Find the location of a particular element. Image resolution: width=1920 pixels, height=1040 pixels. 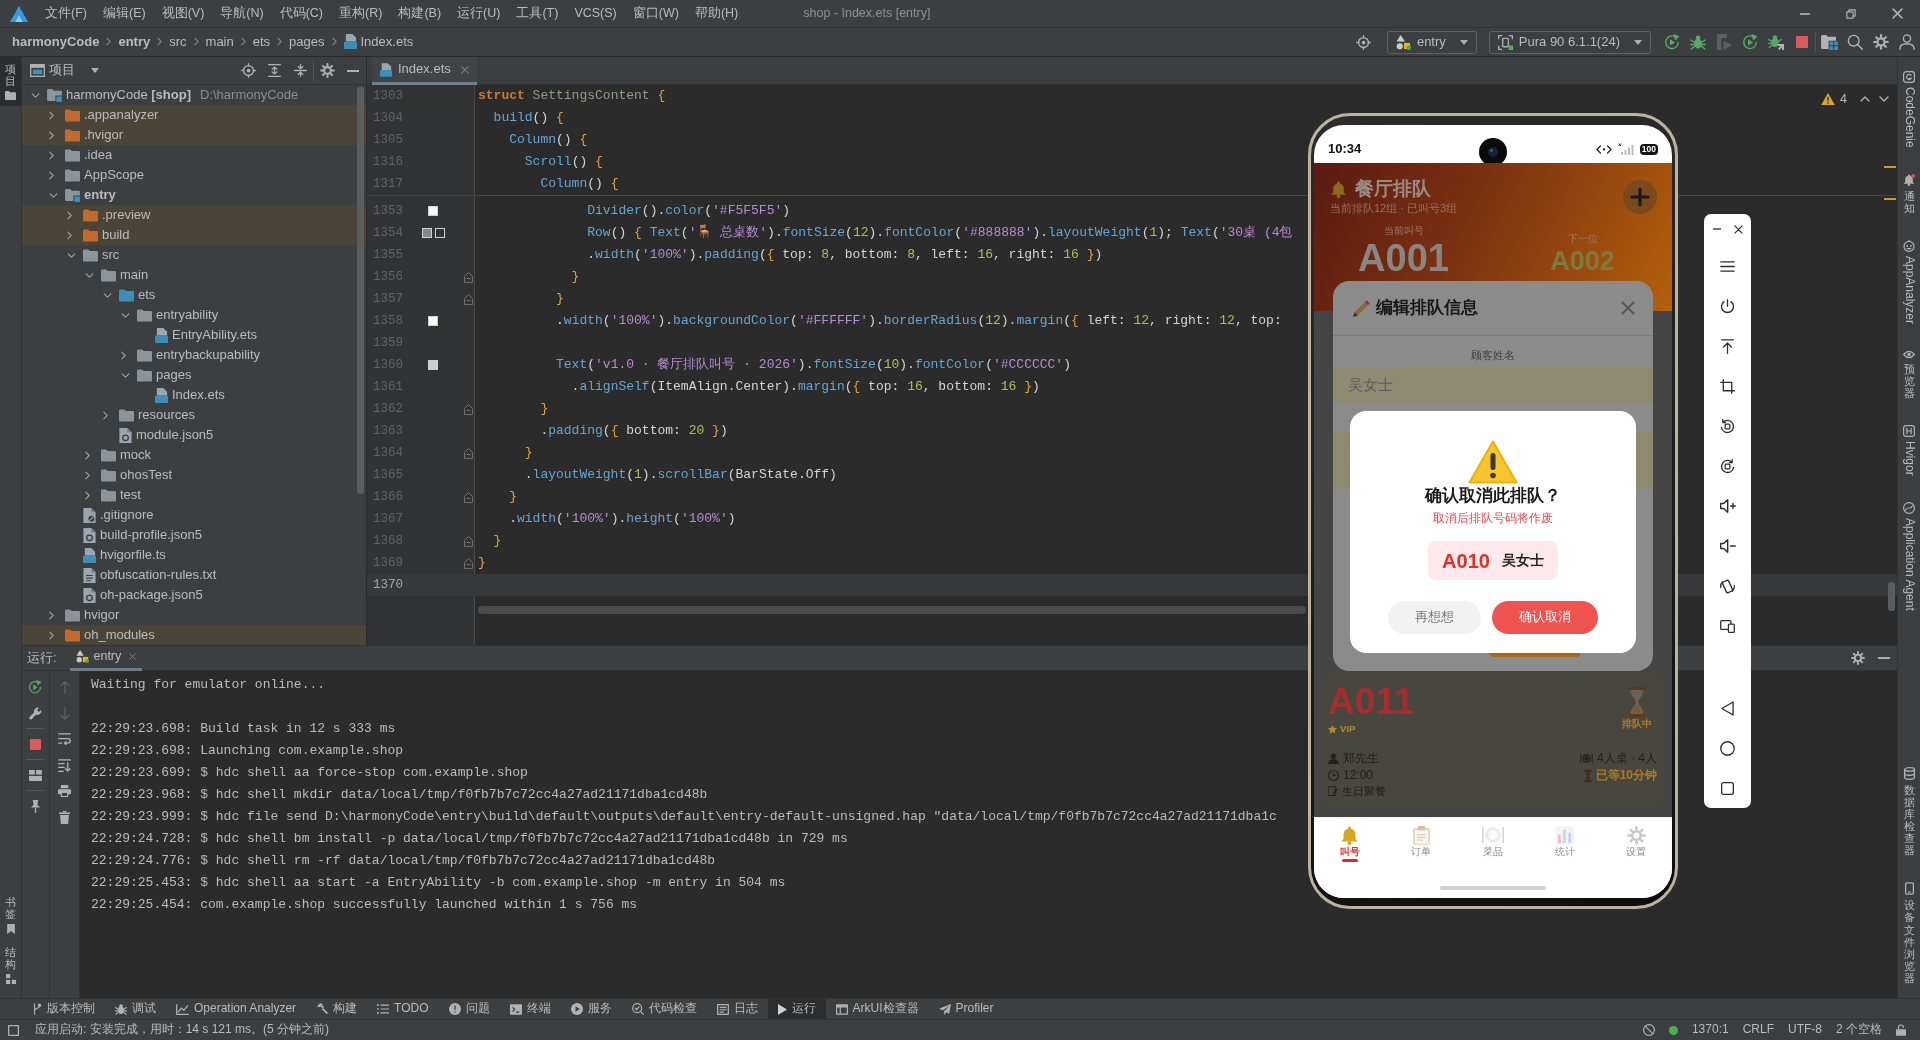

editor-tab: Index.ets is located at coordinates (424, 71).